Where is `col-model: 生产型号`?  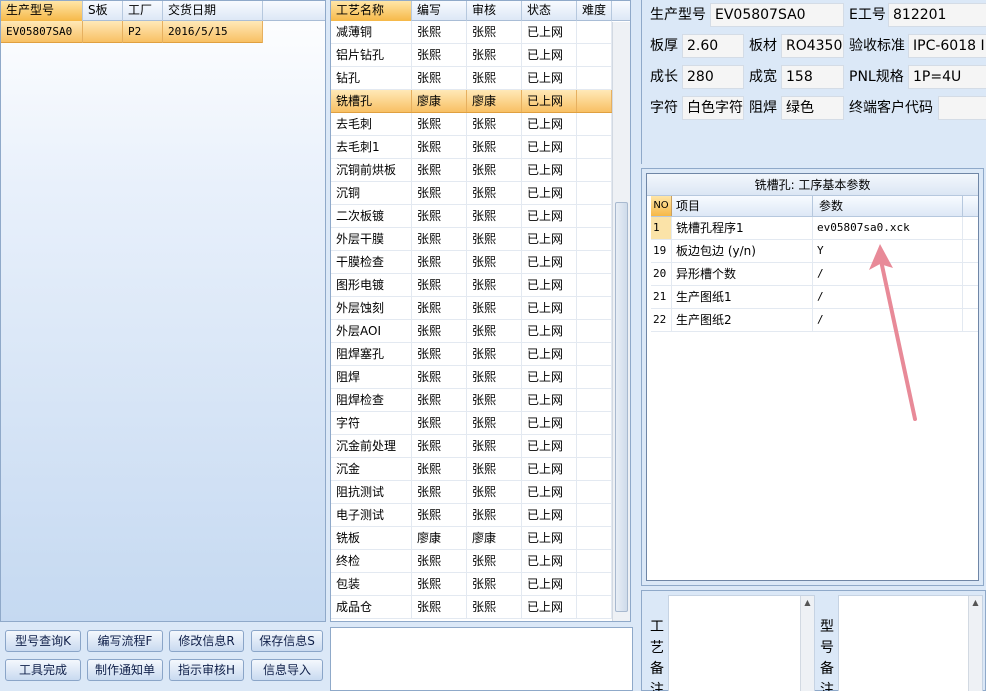 col-model: 生产型号 is located at coordinates (42, 11).